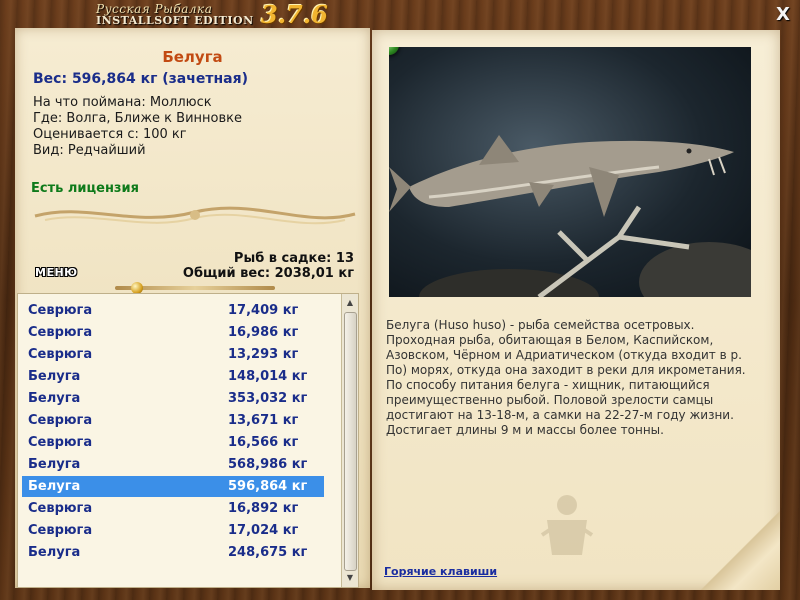  What do you see at coordinates (173, 354) in the screenshot?
I see `list-item: Севрюга 13,293 кг` at bounding box center [173, 354].